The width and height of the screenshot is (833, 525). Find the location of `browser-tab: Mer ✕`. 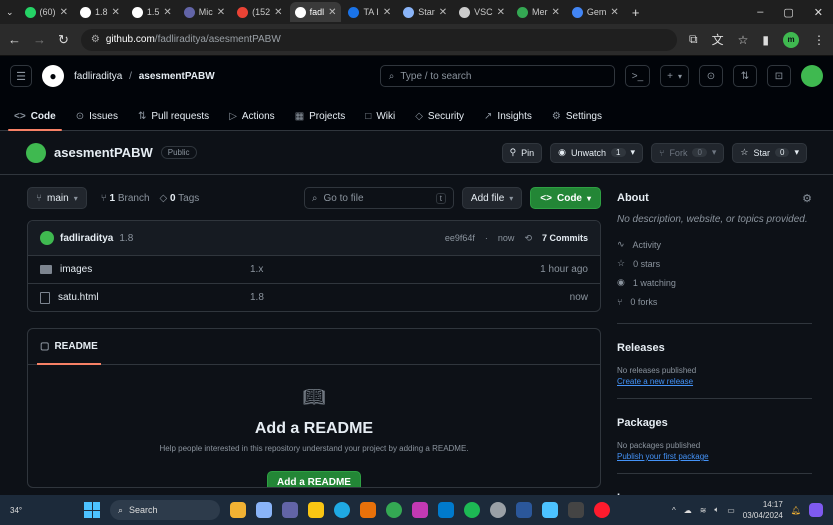

browser-tab: Mer ✕ is located at coordinates (538, 12).